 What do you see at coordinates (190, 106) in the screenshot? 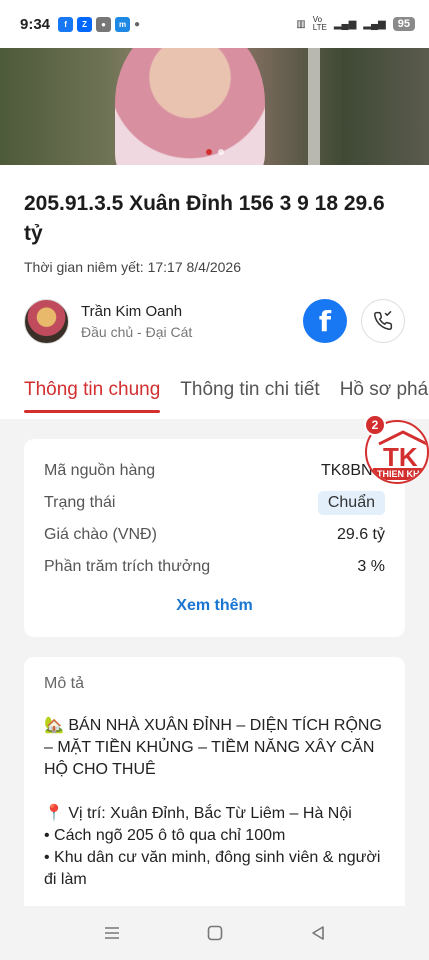
I see `photo-subject` at bounding box center [190, 106].